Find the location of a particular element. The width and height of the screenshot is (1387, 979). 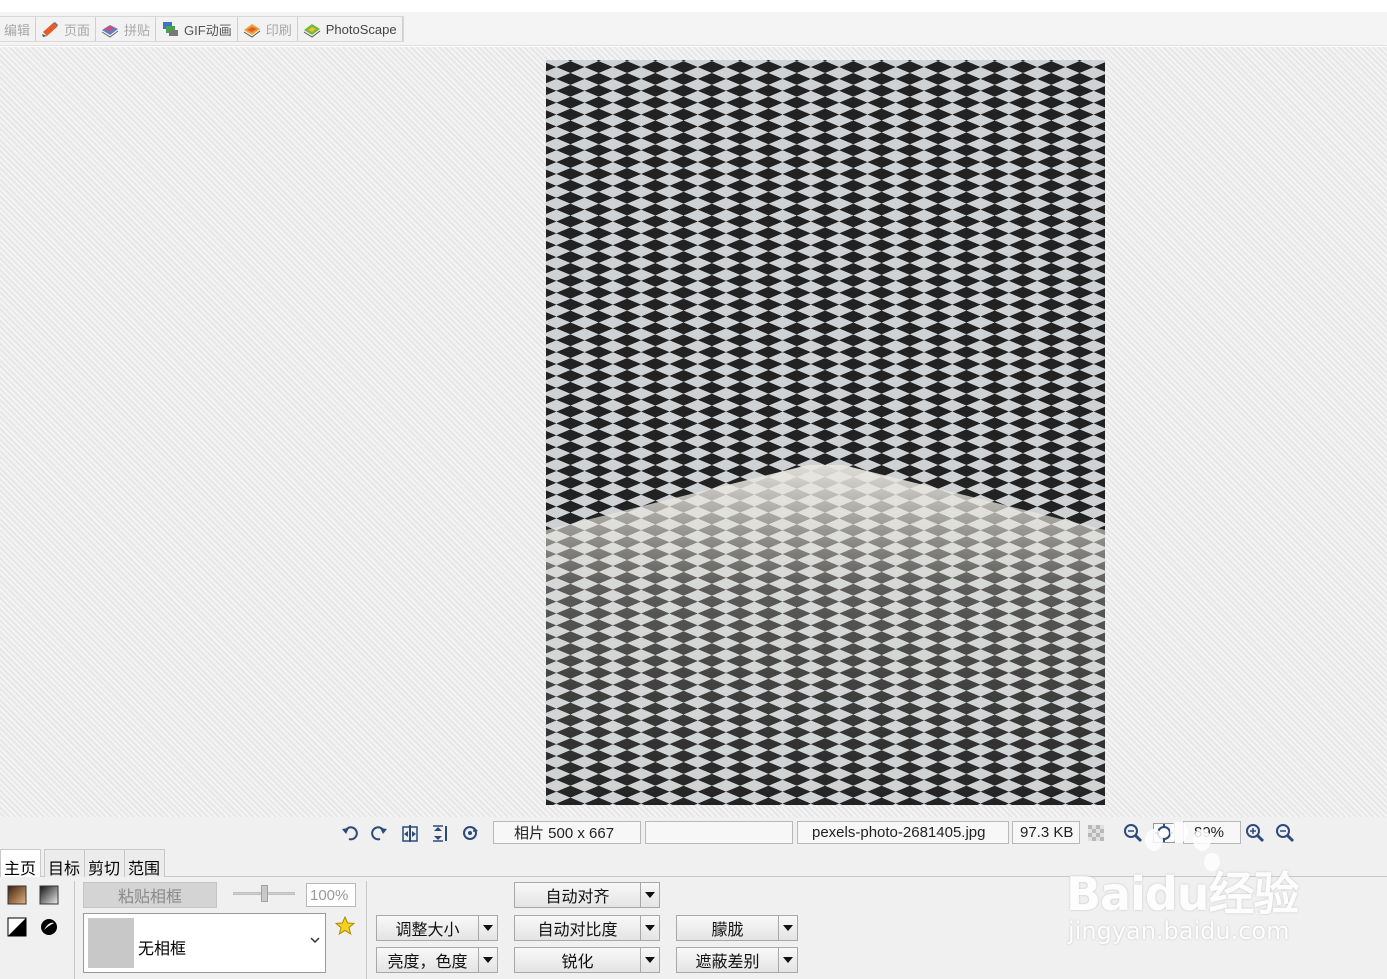

file-name: pexels-photo-2681405.jpg is located at coordinates (903, 832).